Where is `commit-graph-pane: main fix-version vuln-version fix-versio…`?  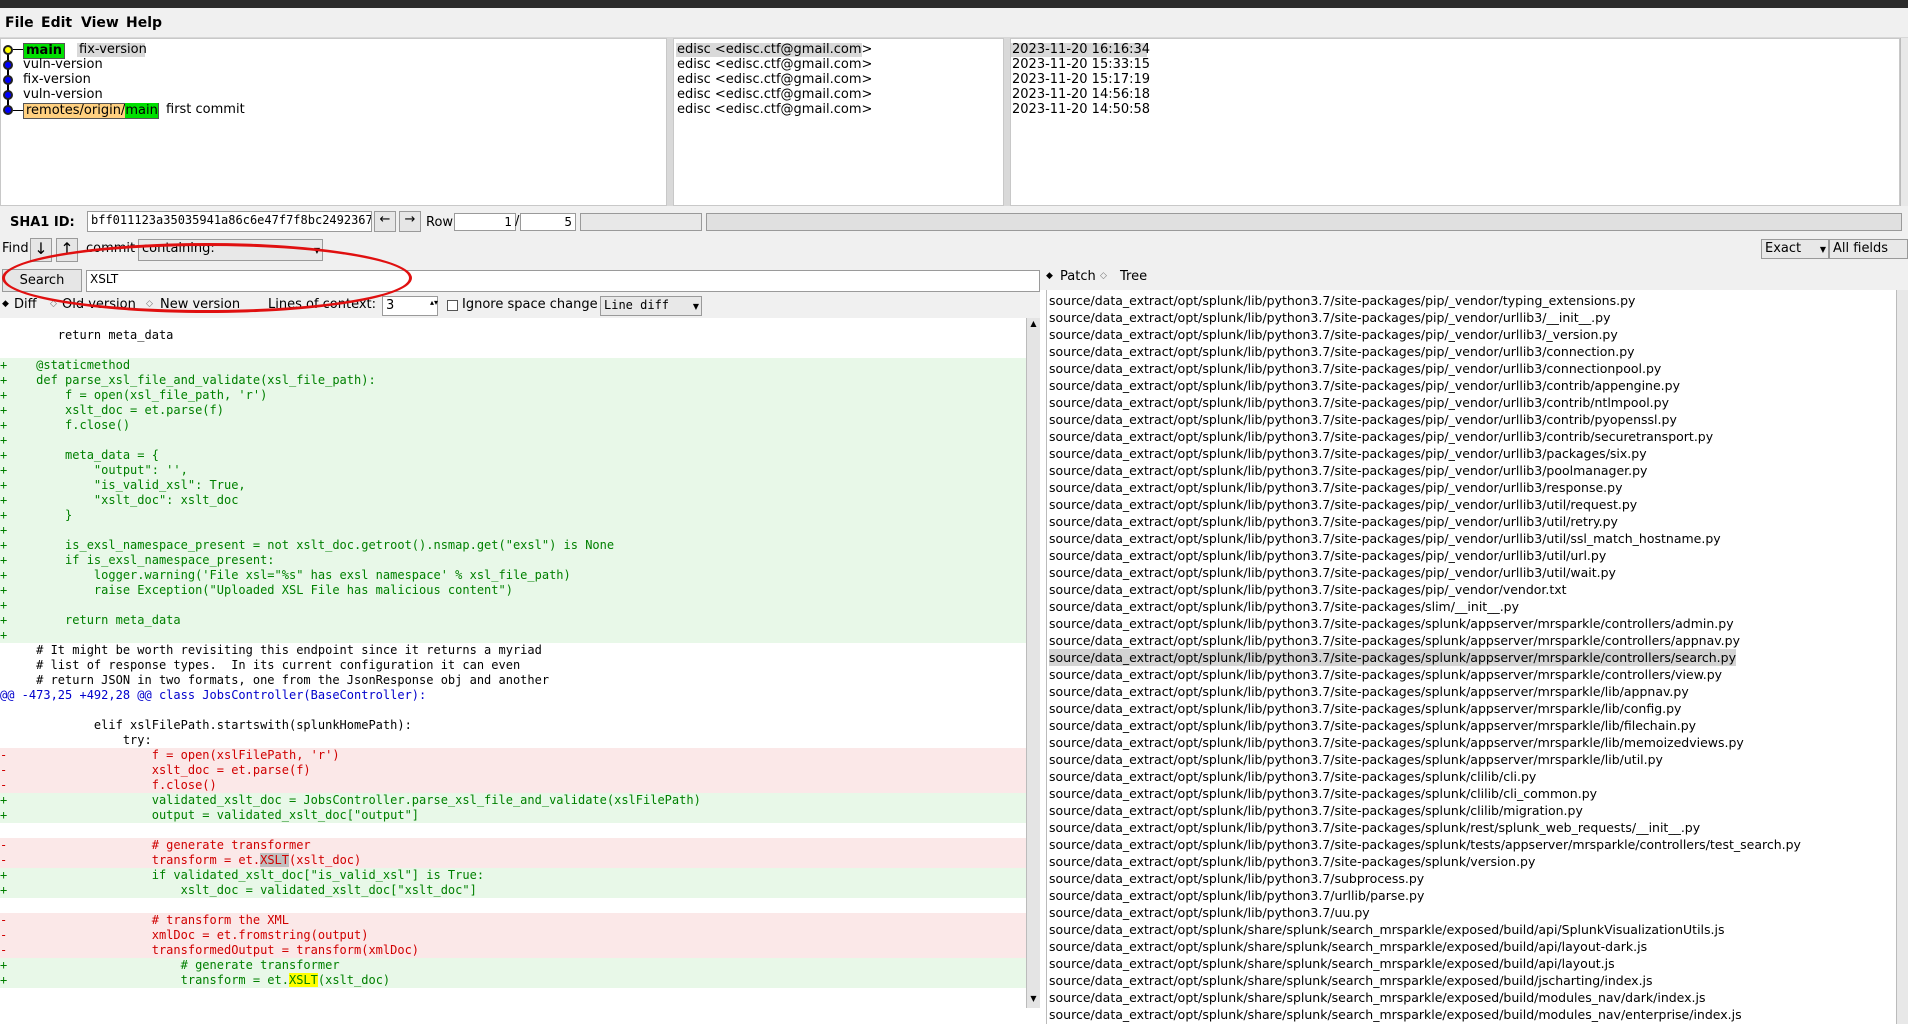
commit-graph-pane: main fix-version vuln-version fix-versio… is located at coordinates (333, 122).